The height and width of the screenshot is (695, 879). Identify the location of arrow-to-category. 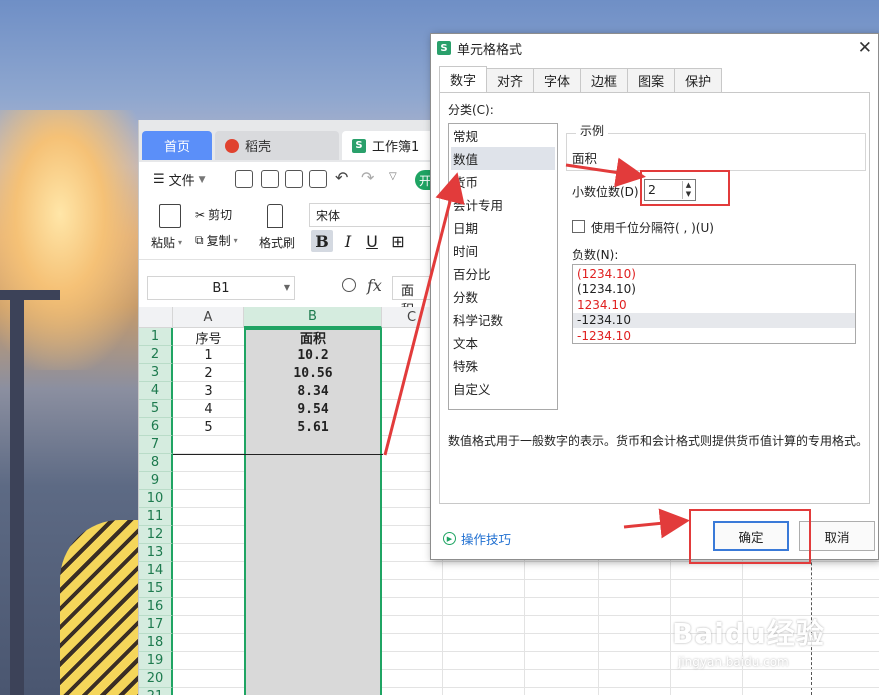
(424, 314).